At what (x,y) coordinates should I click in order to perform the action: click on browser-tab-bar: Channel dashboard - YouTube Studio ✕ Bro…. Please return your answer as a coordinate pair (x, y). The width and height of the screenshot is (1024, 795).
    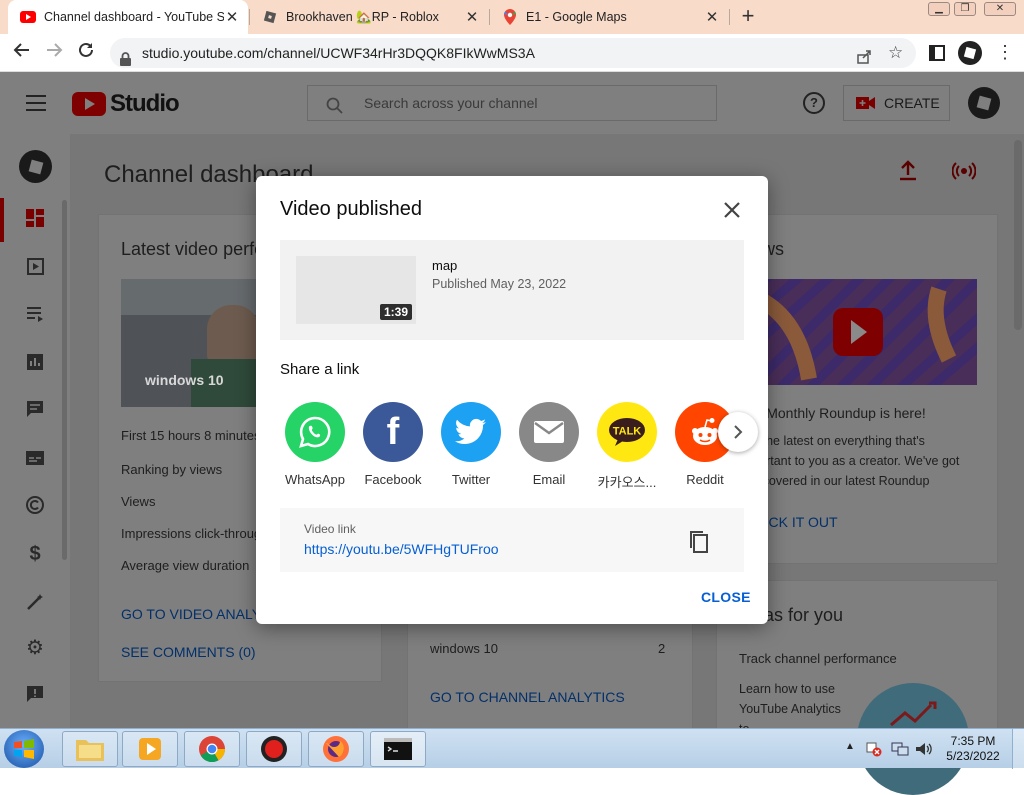
    Looking at the image, I should click on (512, 17).